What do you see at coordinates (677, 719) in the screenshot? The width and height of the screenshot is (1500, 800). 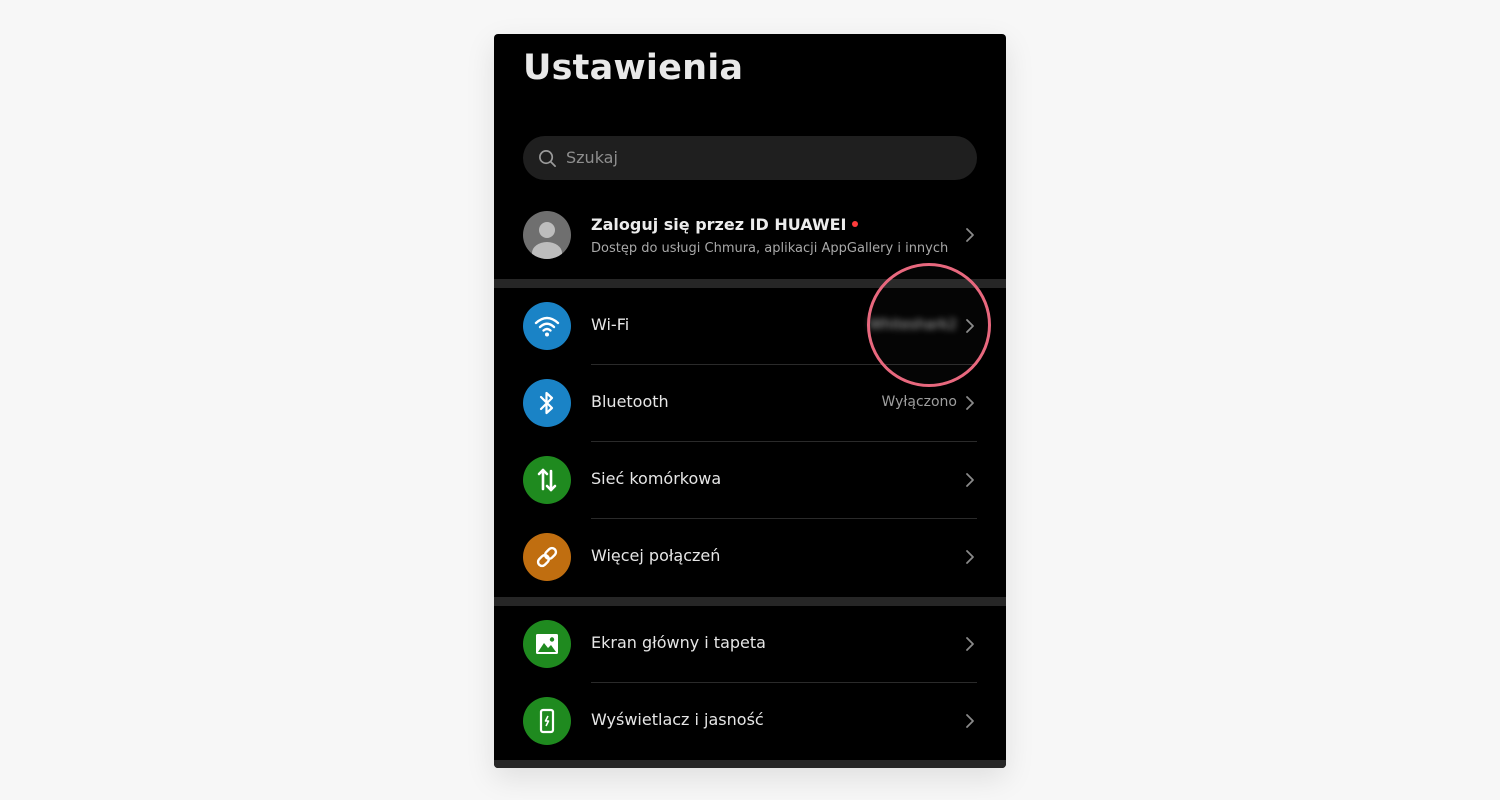 I see `row-label: Wyświetlacz i jasność` at bounding box center [677, 719].